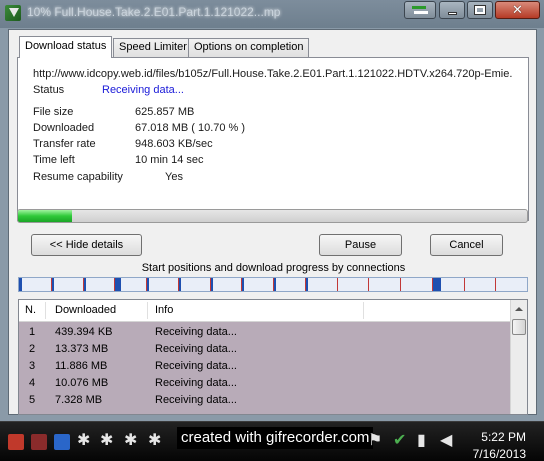 This screenshot has width=544, height=461. What do you see at coordinates (16, 442) in the screenshot?
I see `tray-close-icon` at bounding box center [16, 442].